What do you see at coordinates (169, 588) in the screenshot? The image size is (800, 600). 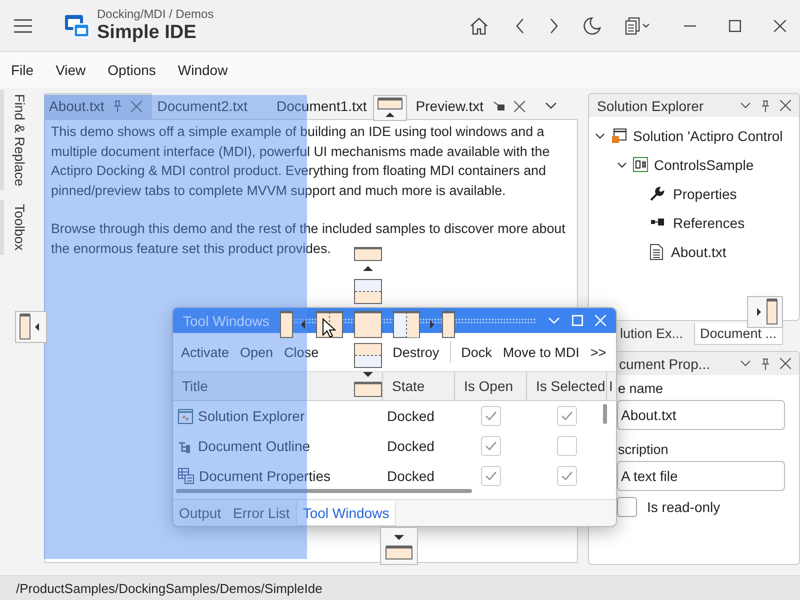 I see `status-path: /ProductSamples/DockingSamples/Demos/SimpleIde` at bounding box center [169, 588].